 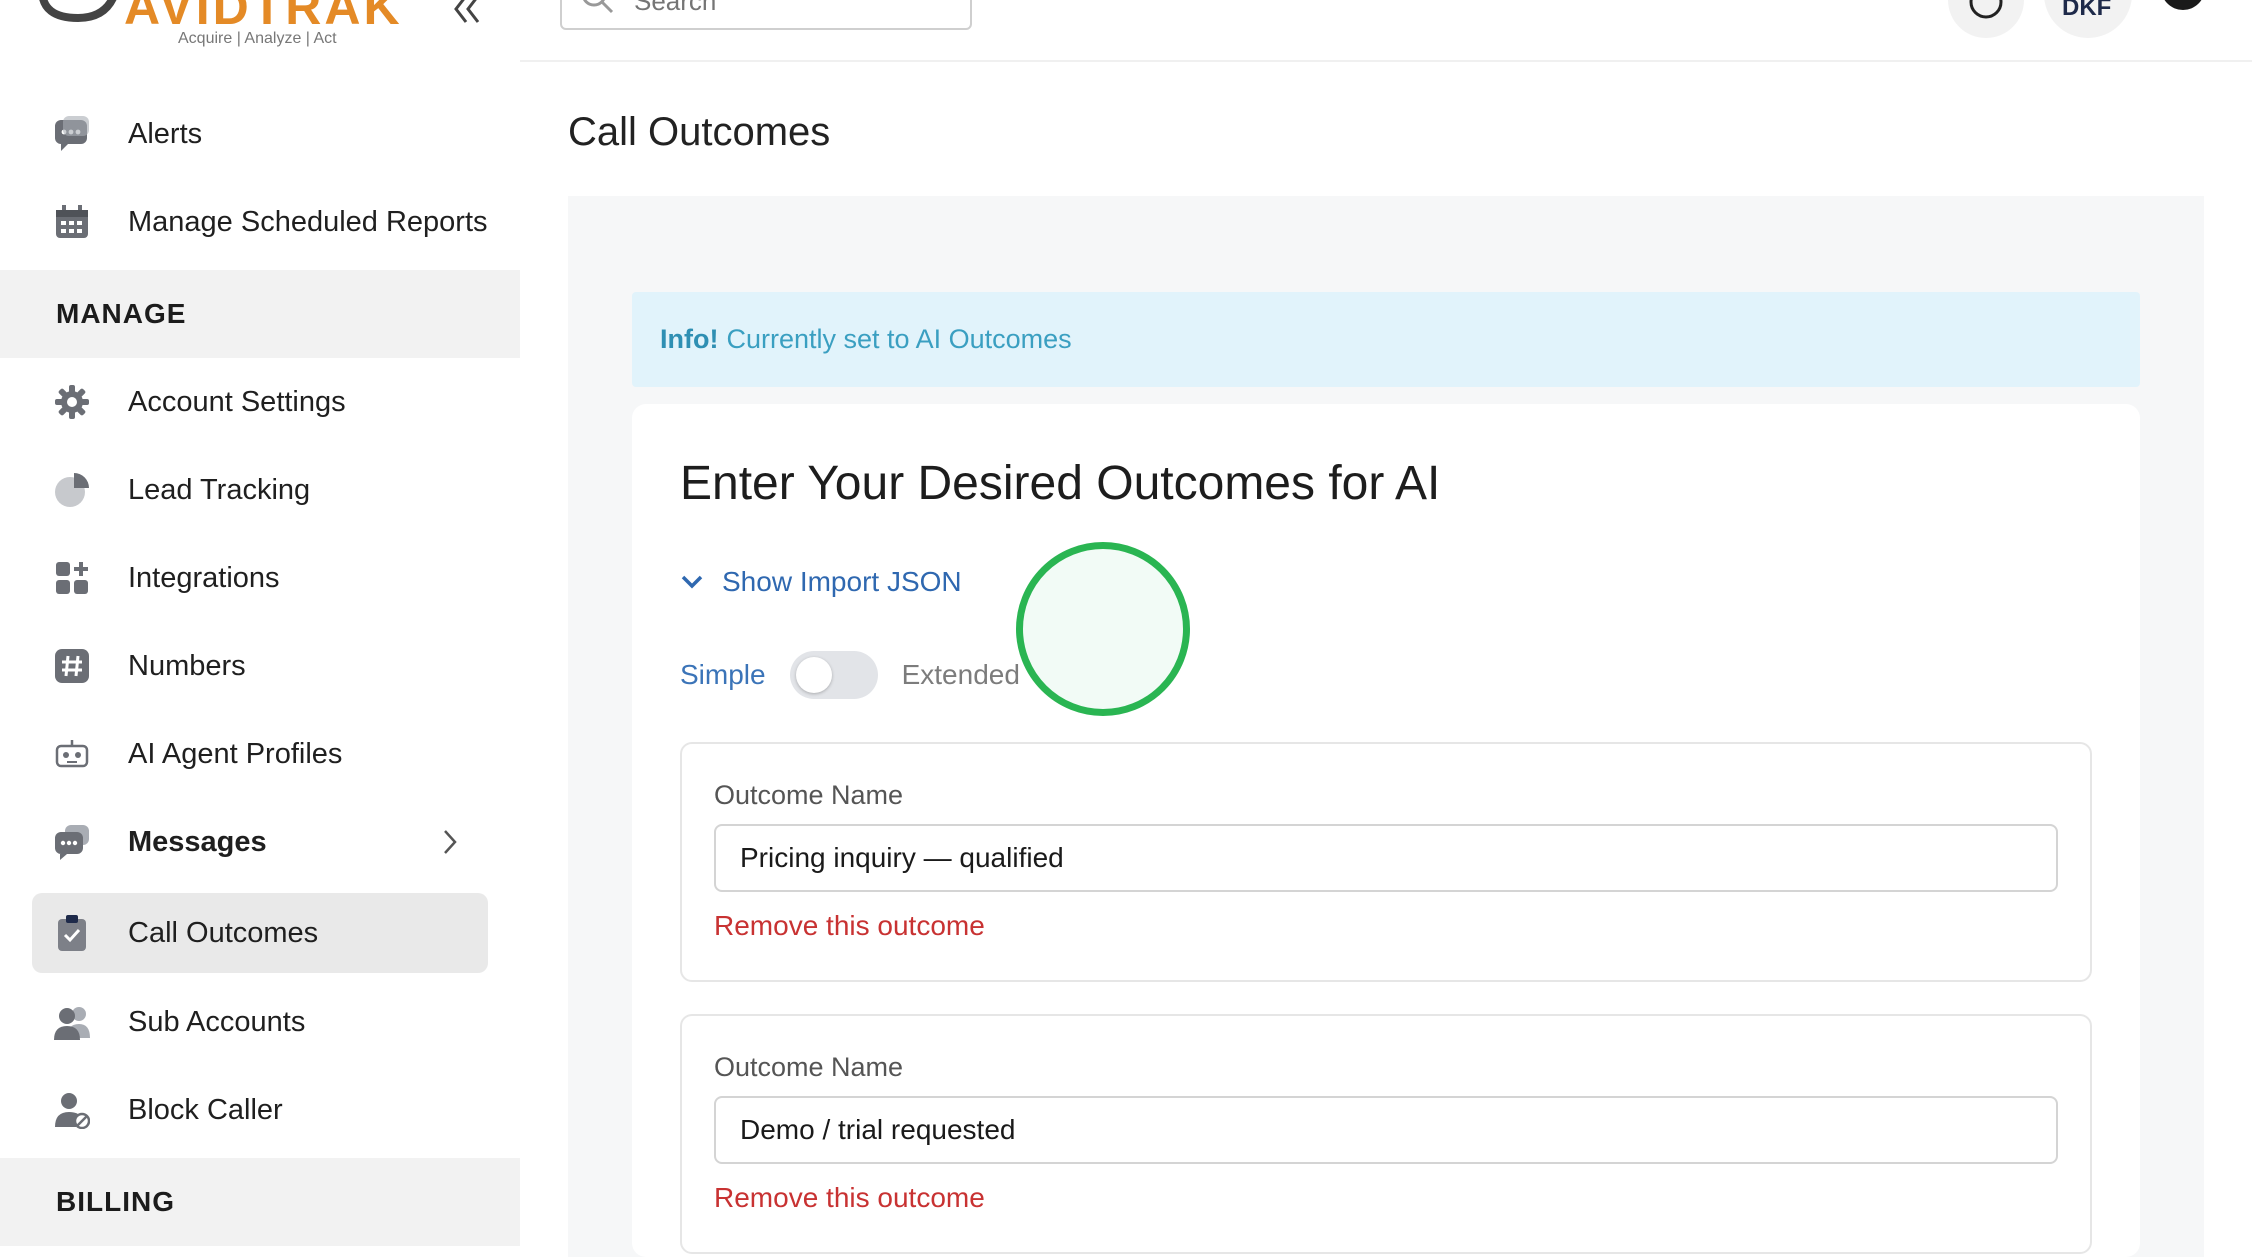 I want to click on page-title: Call Outcomes, so click(x=699, y=132).